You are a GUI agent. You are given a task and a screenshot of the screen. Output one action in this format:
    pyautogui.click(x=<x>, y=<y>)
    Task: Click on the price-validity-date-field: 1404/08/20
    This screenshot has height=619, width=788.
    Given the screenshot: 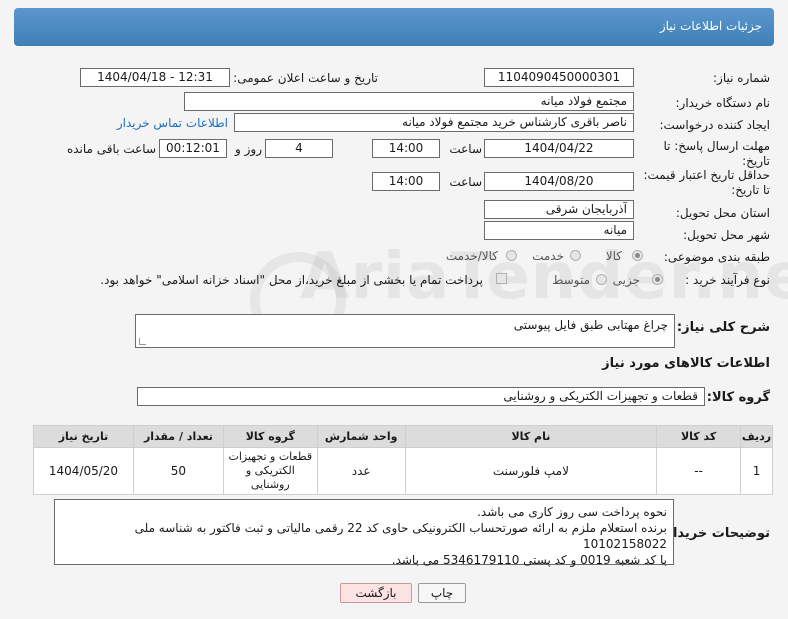 What is the action you would take?
    pyautogui.click(x=559, y=181)
    